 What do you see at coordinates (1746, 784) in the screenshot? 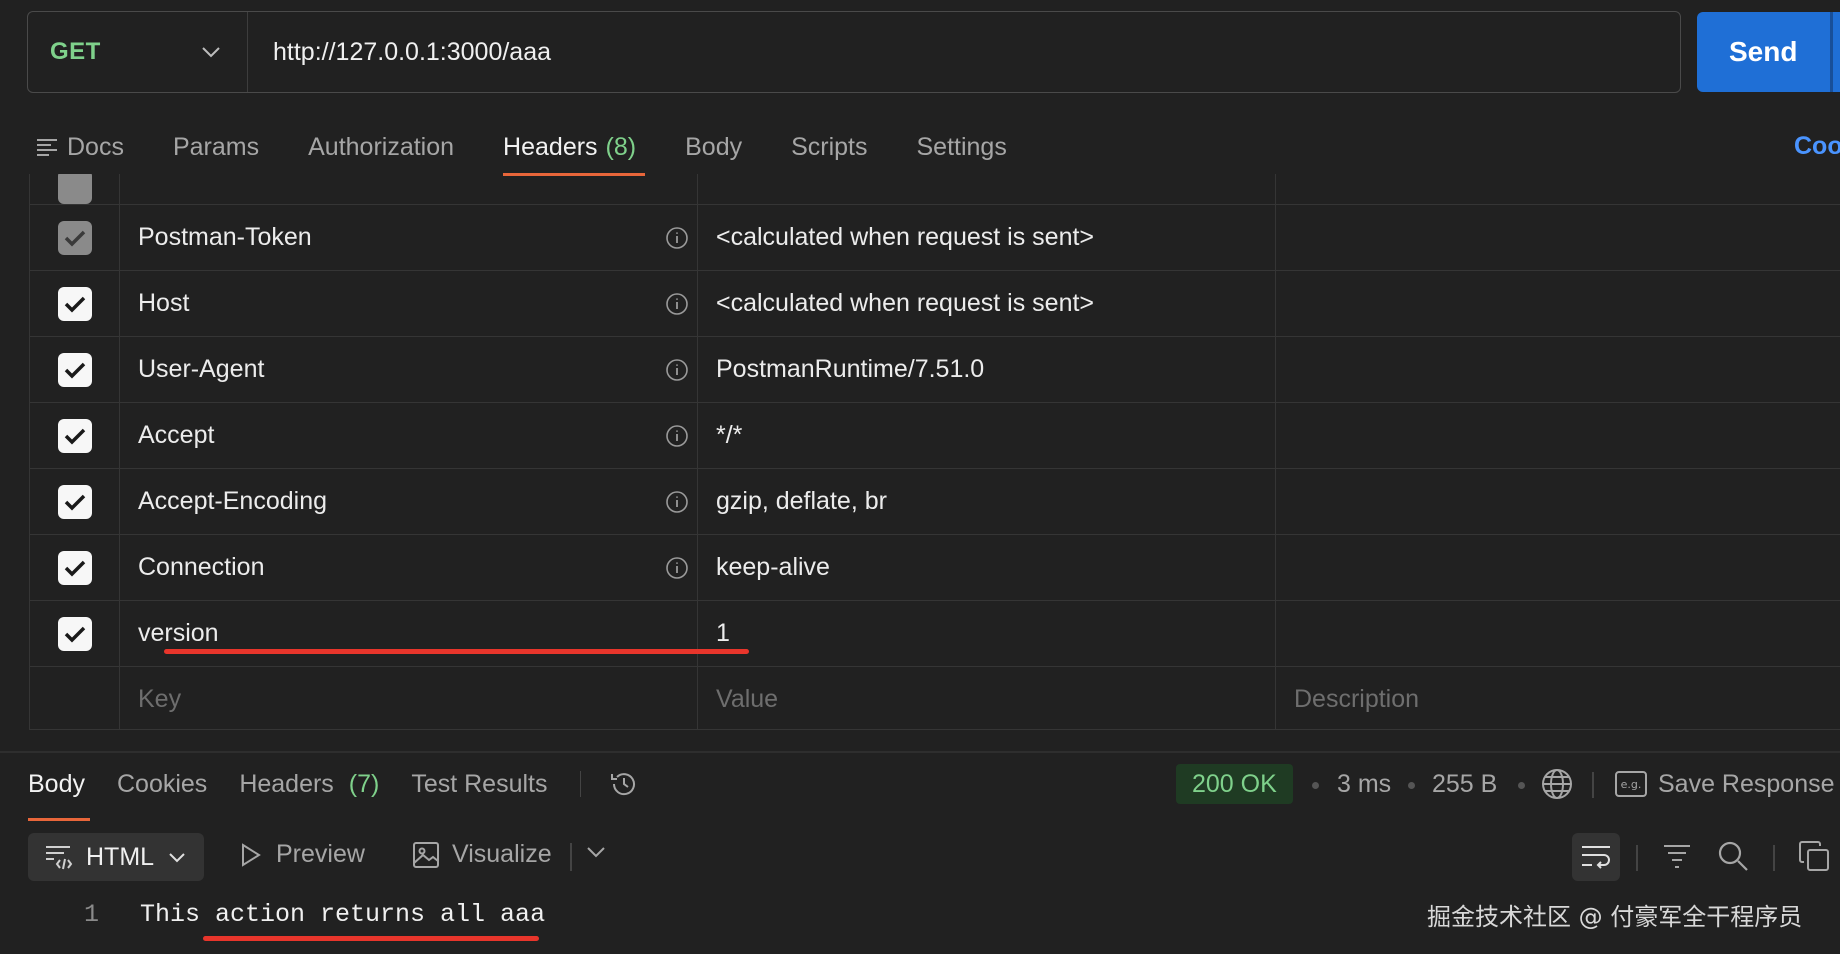
I see `save-response-button: Save Response` at bounding box center [1746, 784].